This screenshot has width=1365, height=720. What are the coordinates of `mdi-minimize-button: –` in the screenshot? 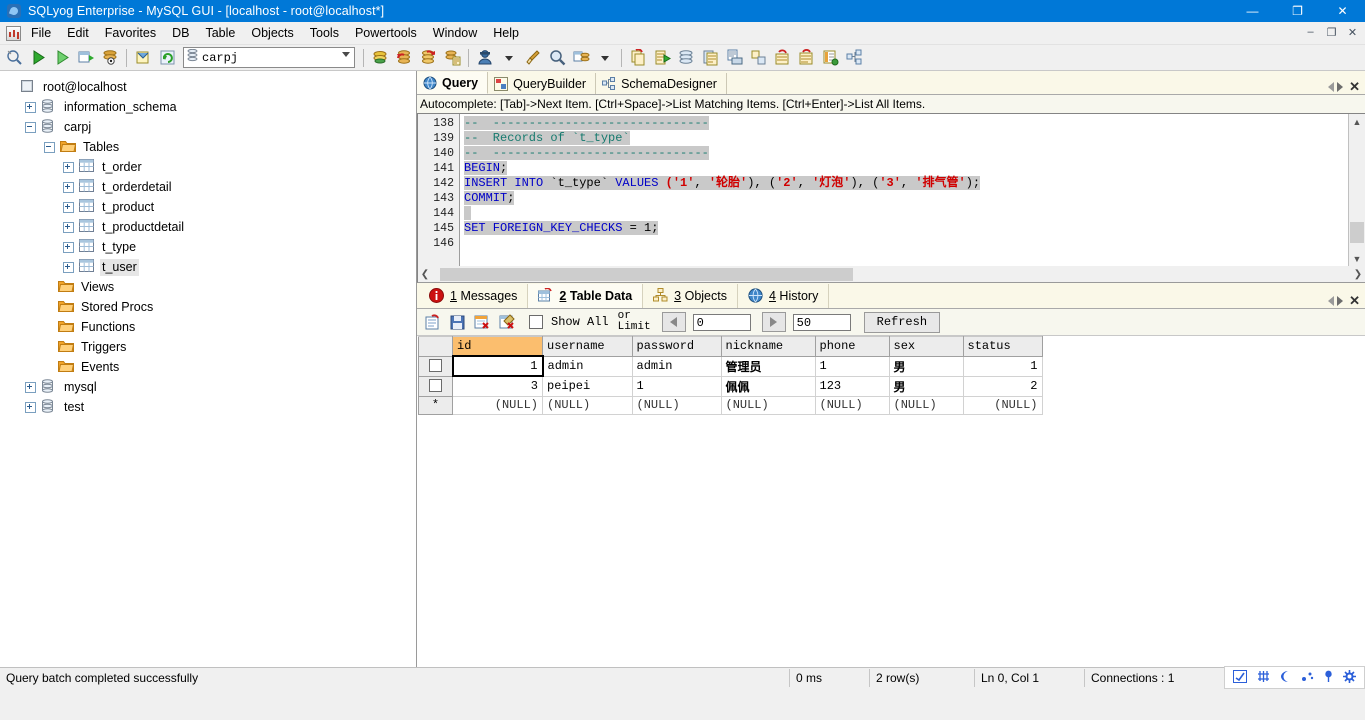 It's located at (1310, 32).